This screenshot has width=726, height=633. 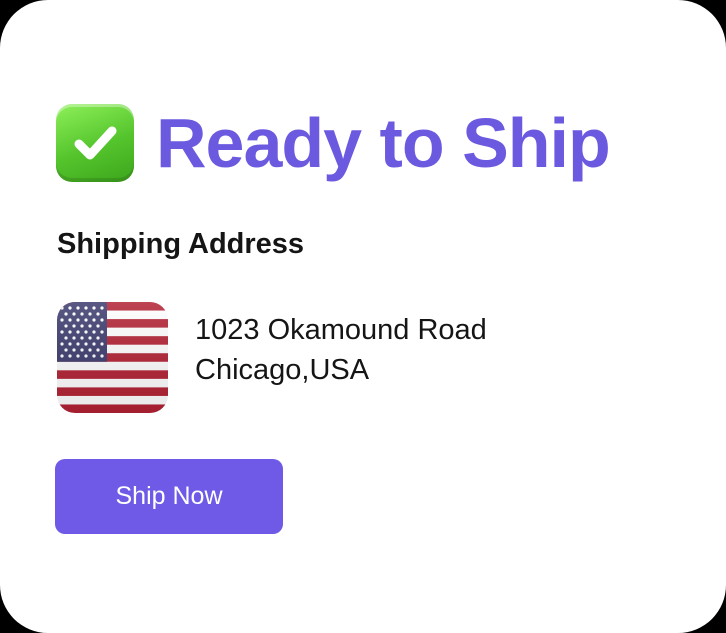 I want to click on check-mark-icon, so click(x=95, y=143).